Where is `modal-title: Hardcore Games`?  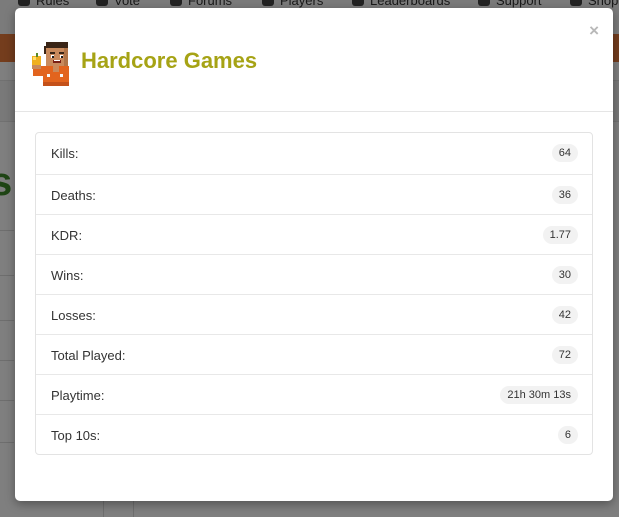 modal-title: Hardcore Games is located at coordinates (169, 60).